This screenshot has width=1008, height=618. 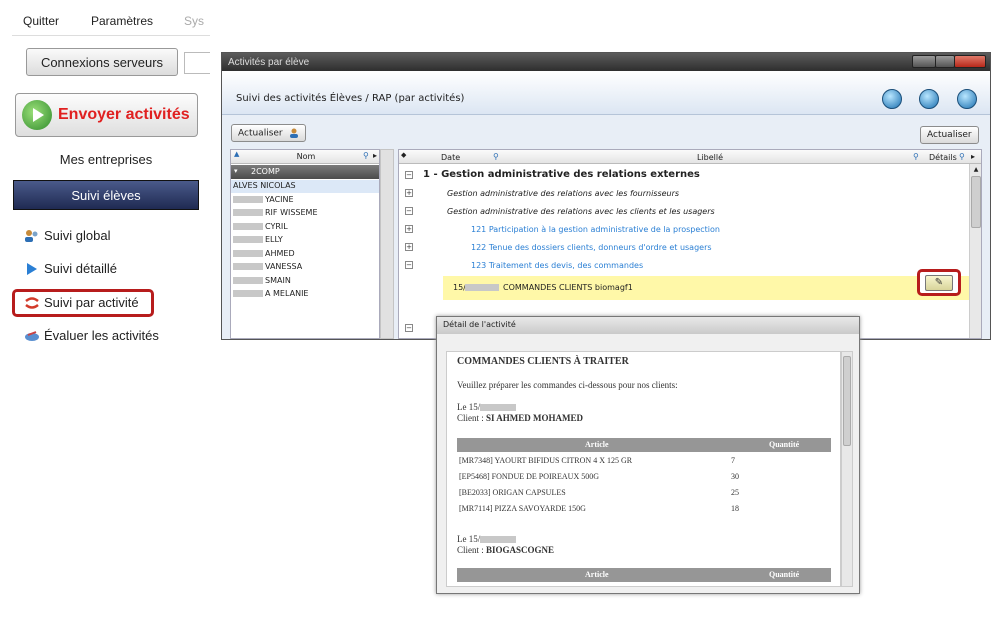 What do you see at coordinates (264, 185) in the screenshot?
I see `student-name: ALVES NICOLAS` at bounding box center [264, 185].